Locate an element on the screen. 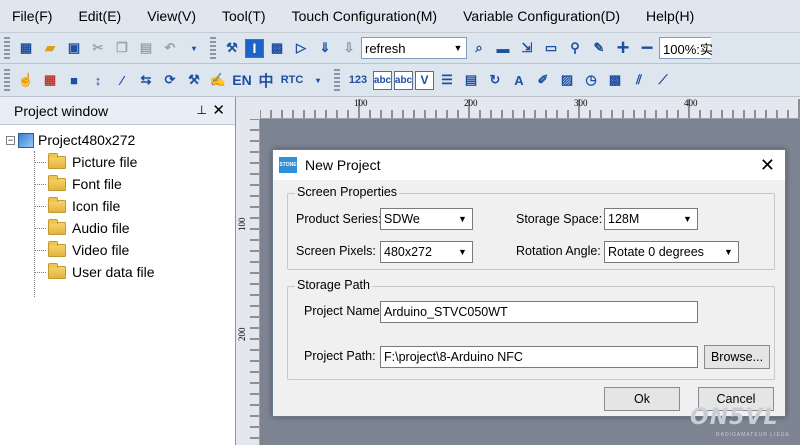  page-play-icon: ▷ is located at coordinates (301, 48).